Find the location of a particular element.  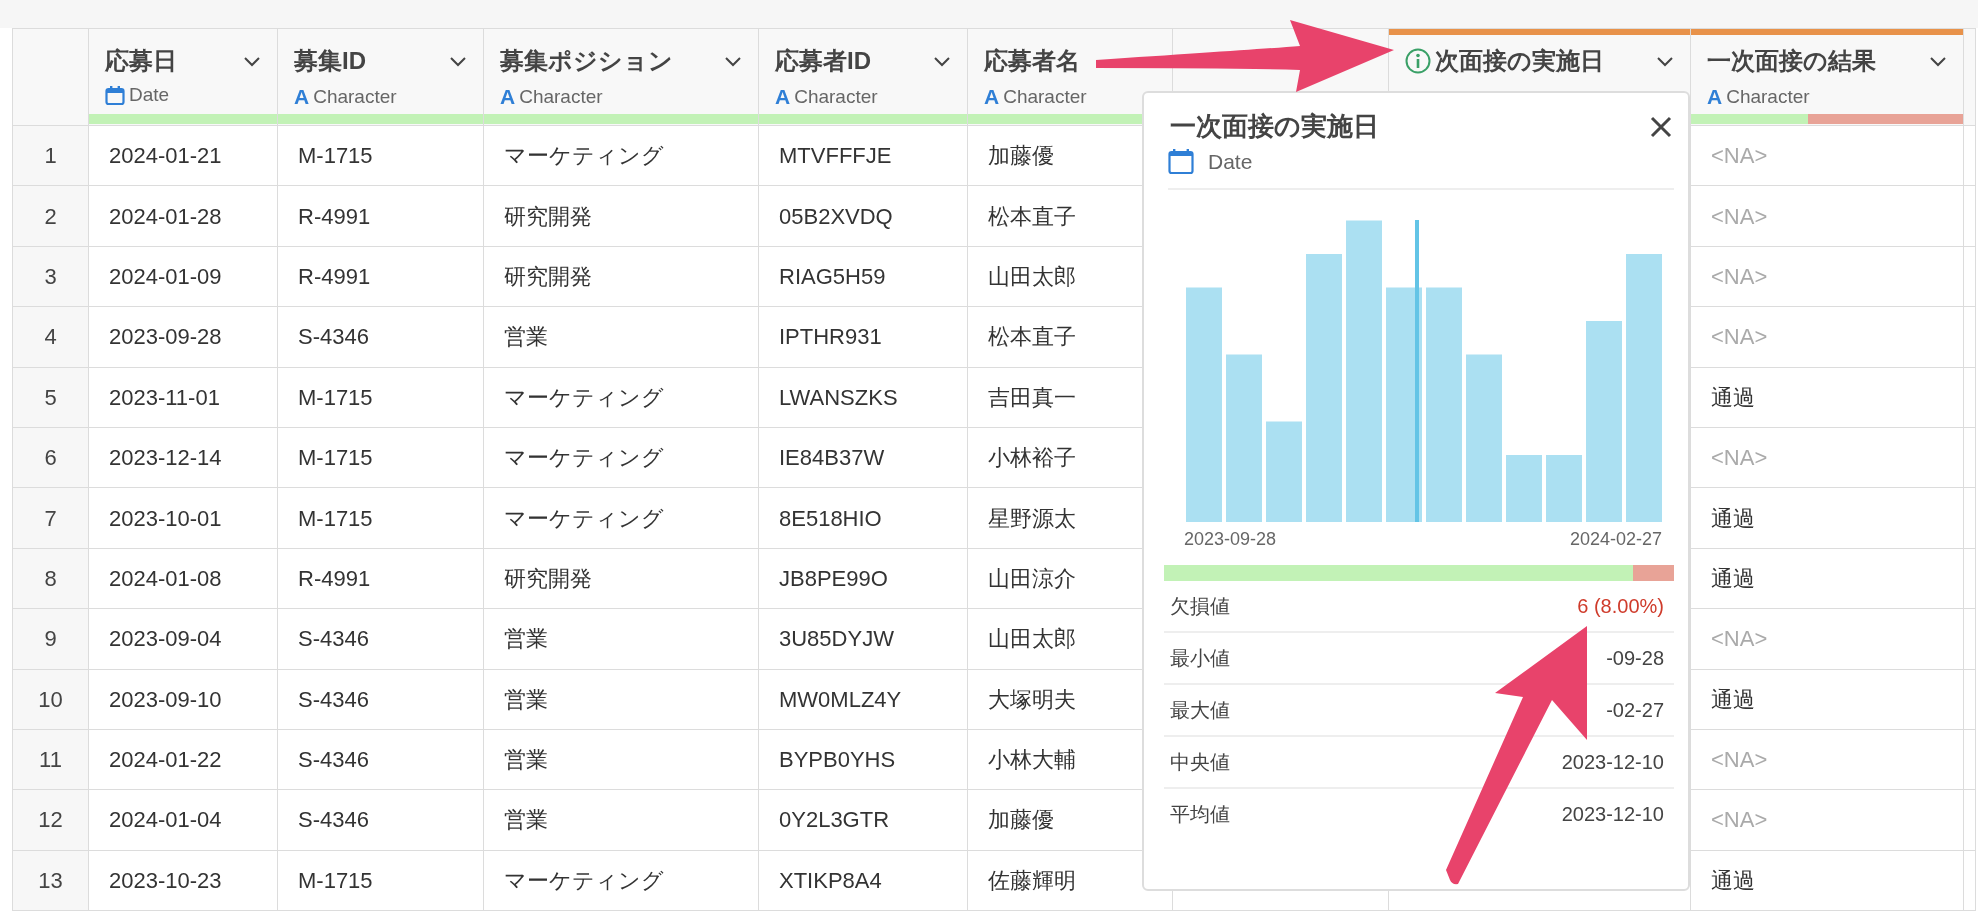

stat-label: 欠損値 is located at coordinates (1200, 606).